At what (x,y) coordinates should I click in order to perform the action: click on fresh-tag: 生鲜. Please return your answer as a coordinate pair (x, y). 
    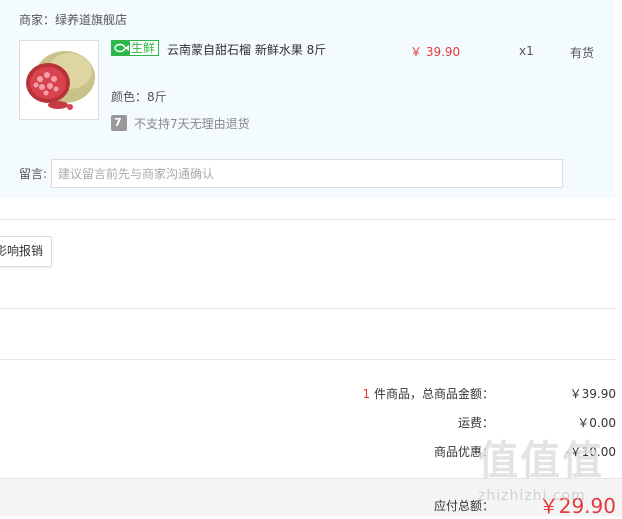
    Looking at the image, I should click on (135, 48).